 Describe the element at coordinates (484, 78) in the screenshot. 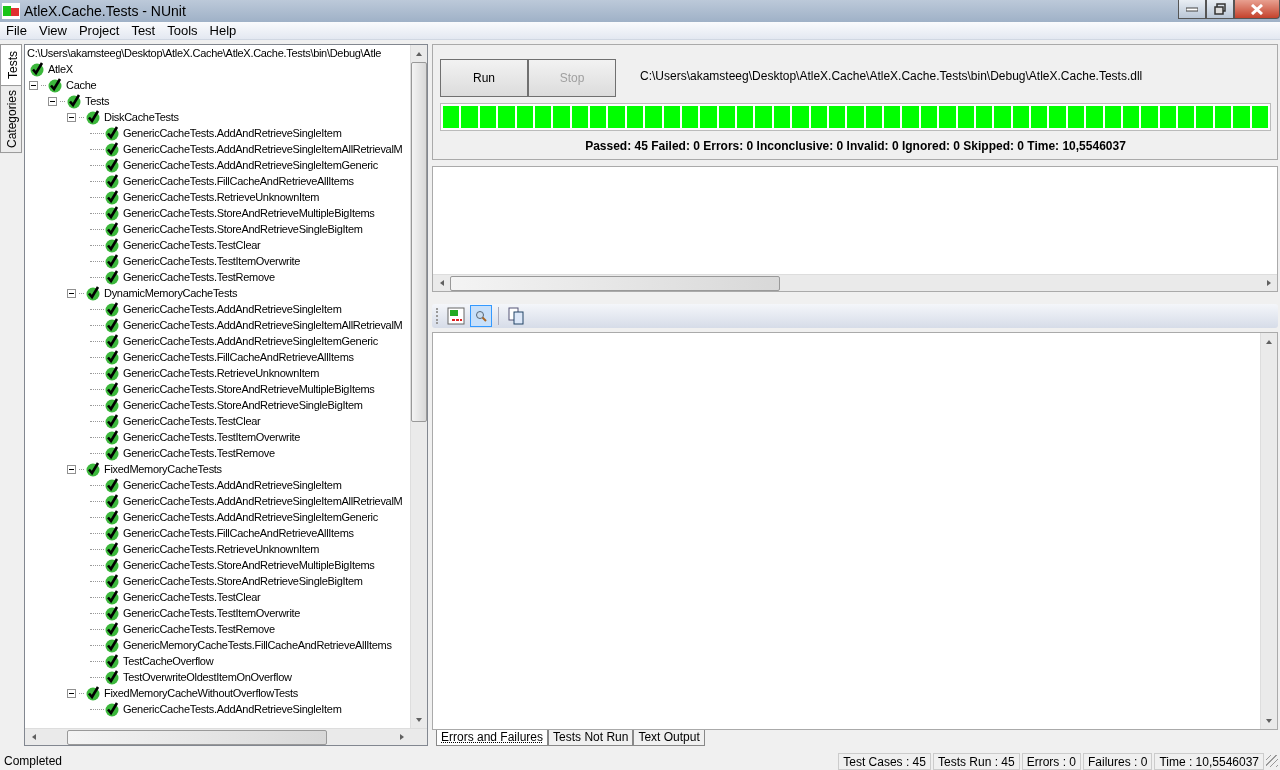

I see `run-button: Run` at that location.